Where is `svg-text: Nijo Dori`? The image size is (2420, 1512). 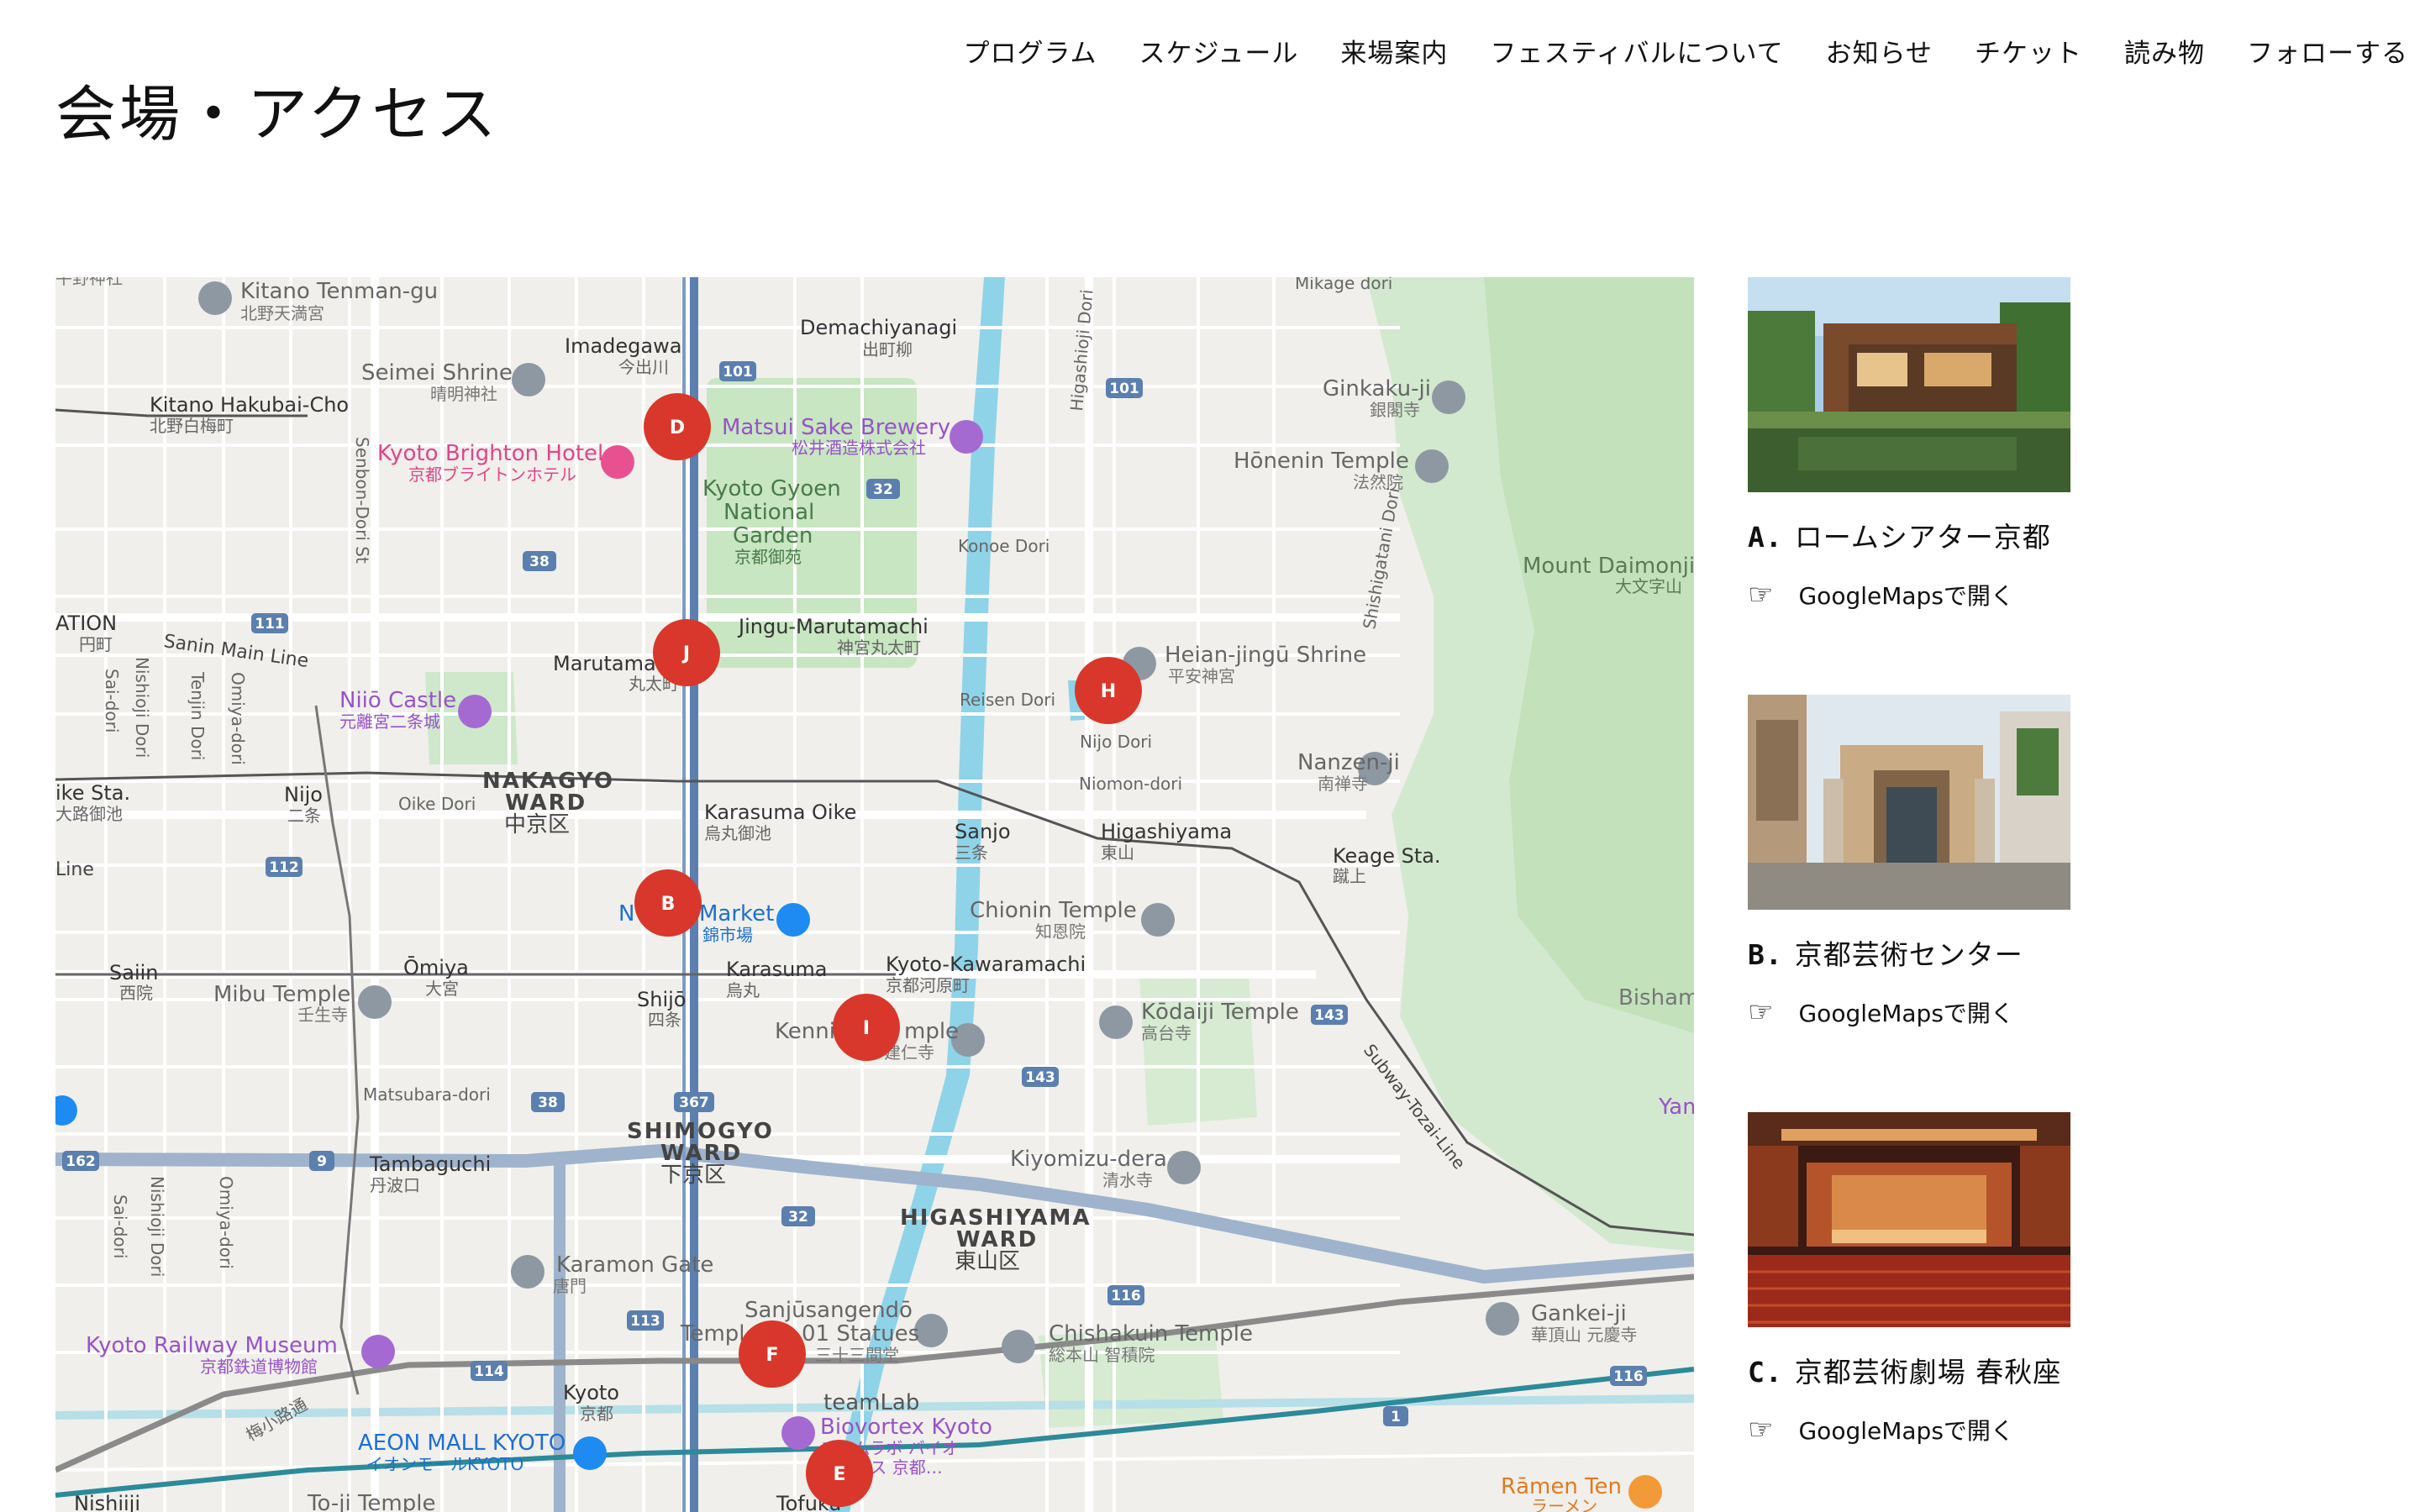
svg-text: Nijo Dori is located at coordinates (1116, 742).